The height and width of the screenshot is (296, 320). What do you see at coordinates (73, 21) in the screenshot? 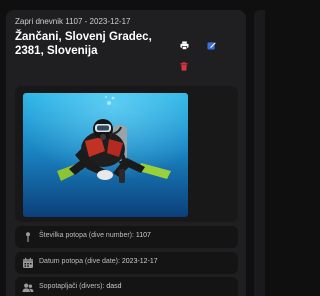
I see `entry-subtitle: Zapri dnevnik 1107 - 2023-12-17` at bounding box center [73, 21].